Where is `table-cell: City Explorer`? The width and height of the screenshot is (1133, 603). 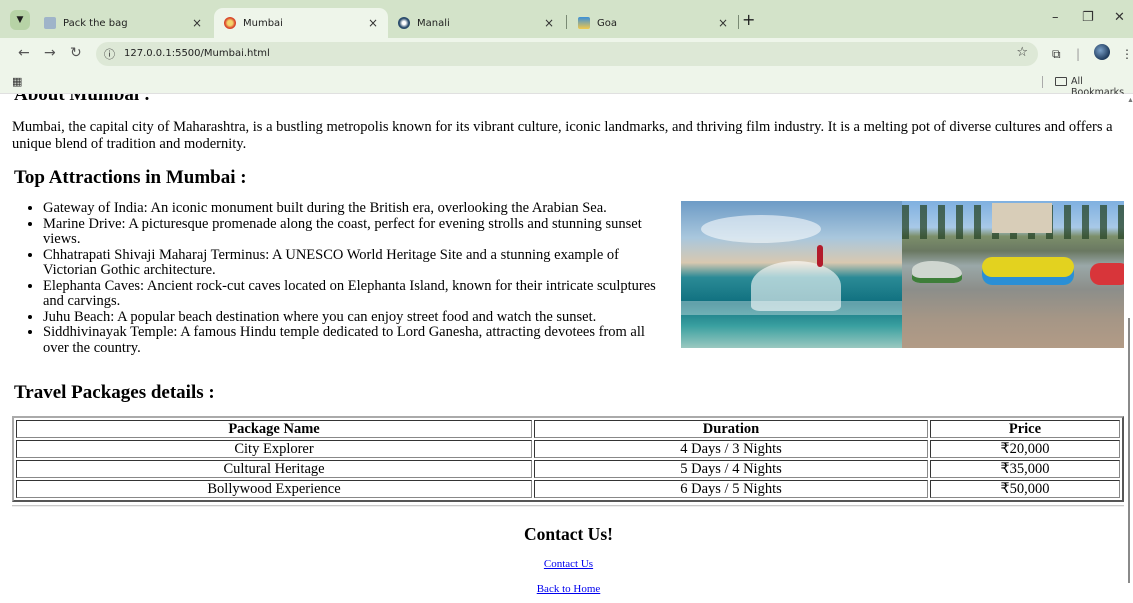
table-cell: City Explorer is located at coordinates (274, 449).